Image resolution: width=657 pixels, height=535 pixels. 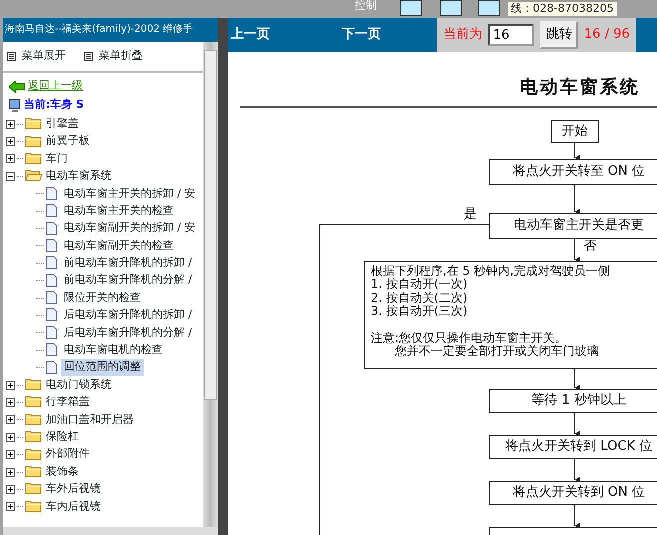 What do you see at coordinates (128, 263) in the screenshot?
I see `tree-item: 前电动车窗升降机的拆卸 /` at bounding box center [128, 263].